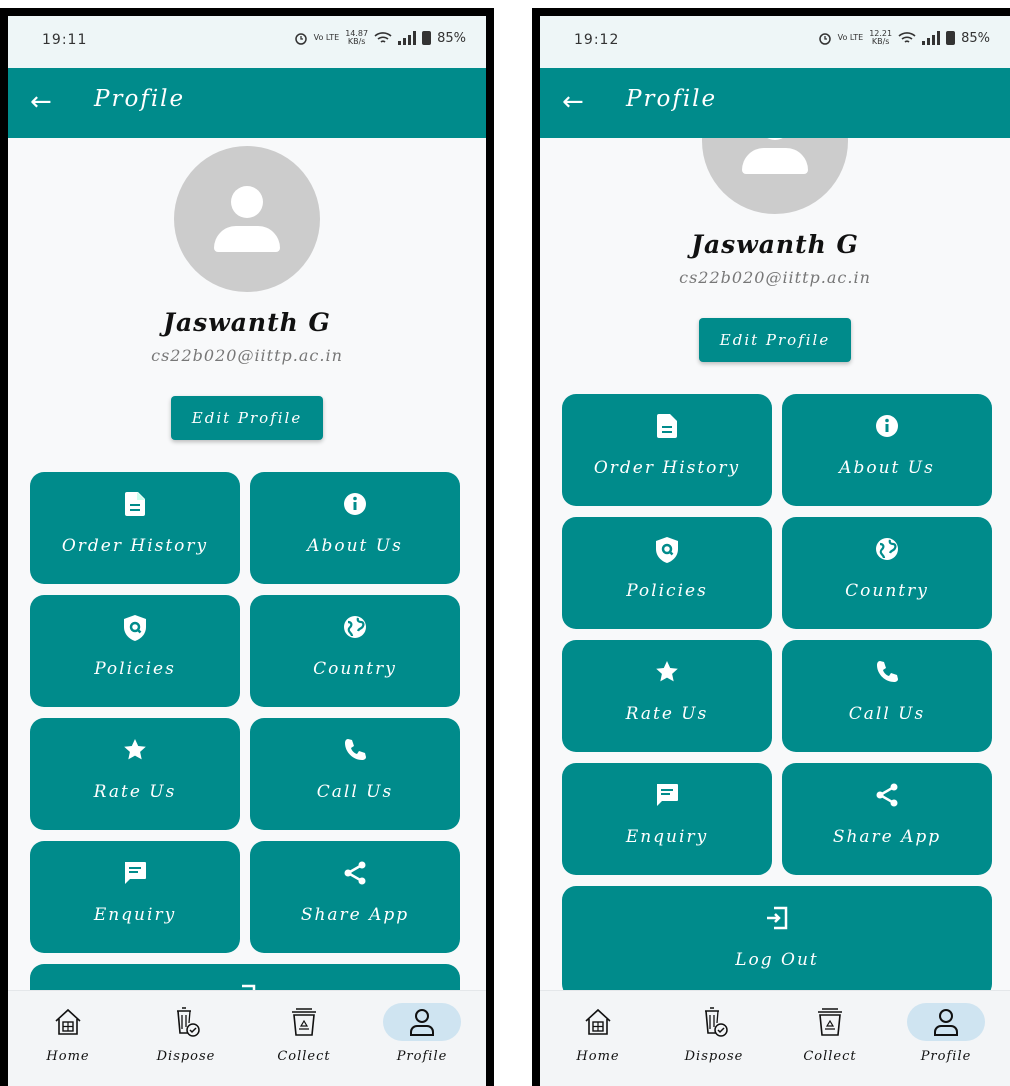 The image size is (1010, 1086). What do you see at coordinates (357, 37) in the screenshot?
I see `network-speed: 14.87 KB/s` at bounding box center [357, 37].